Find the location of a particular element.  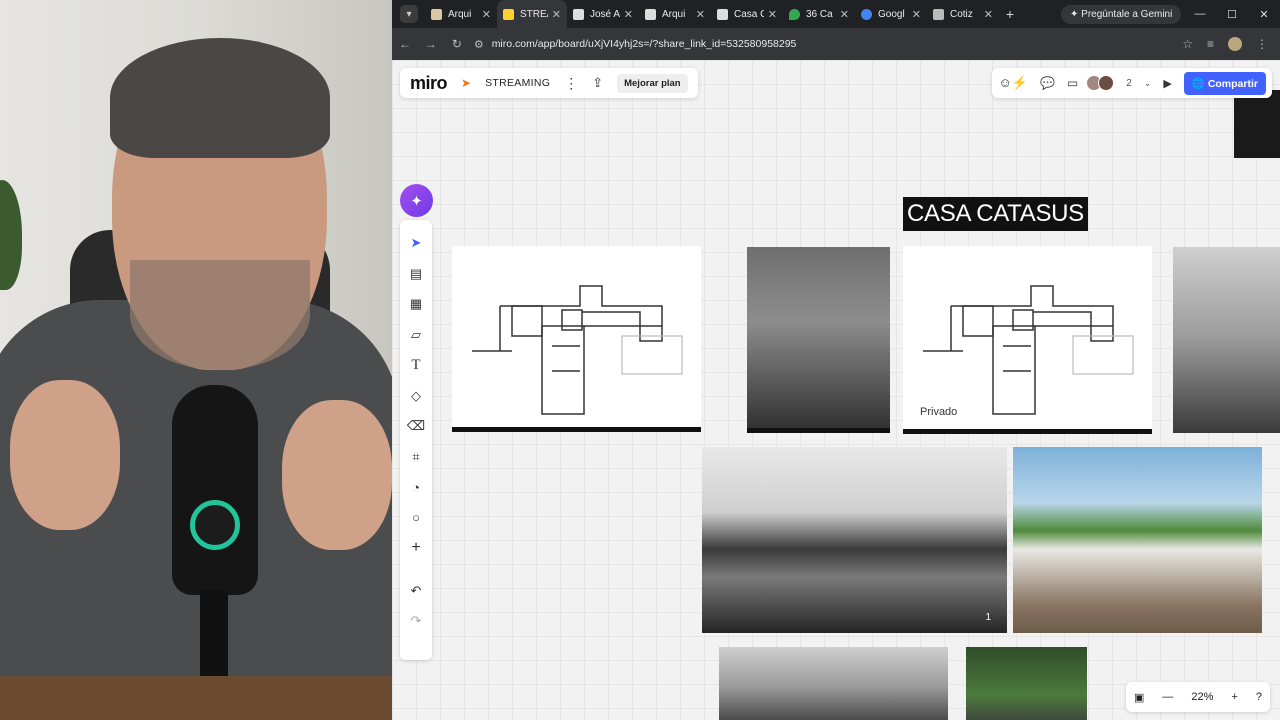

frames-list-icon: ▣ is located at coordinates (1139, 697).